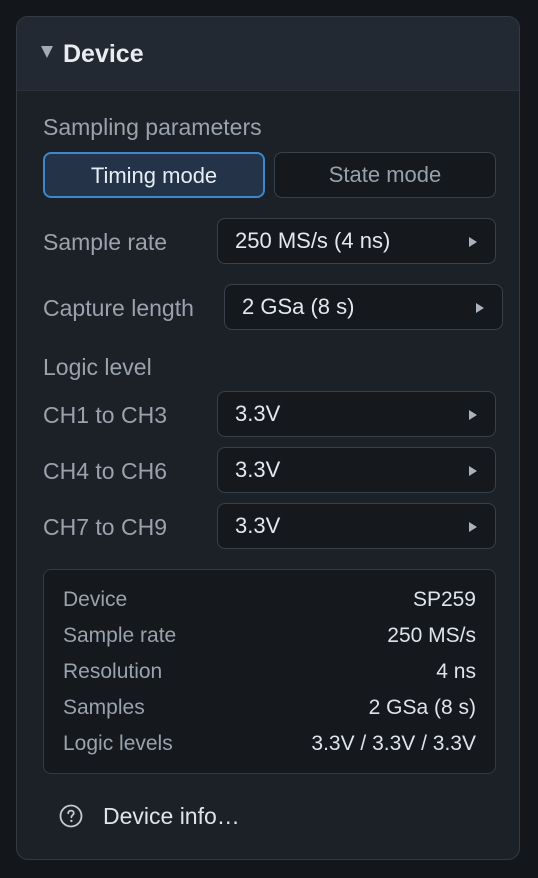  I want to click on sample-rate-select: 250 MS/s (4 ns), so click(356, 241).